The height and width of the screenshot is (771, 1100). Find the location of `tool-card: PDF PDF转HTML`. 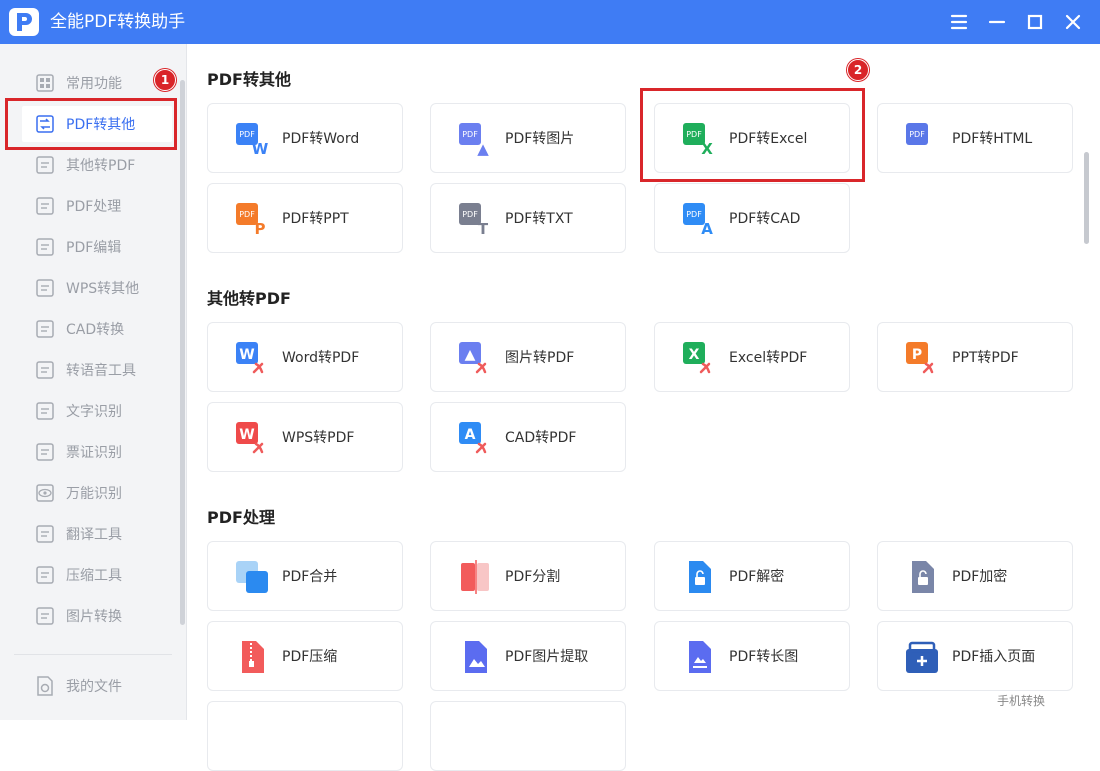

tool-card: PDF PDF转HTML is located at coordinates (975, 138).